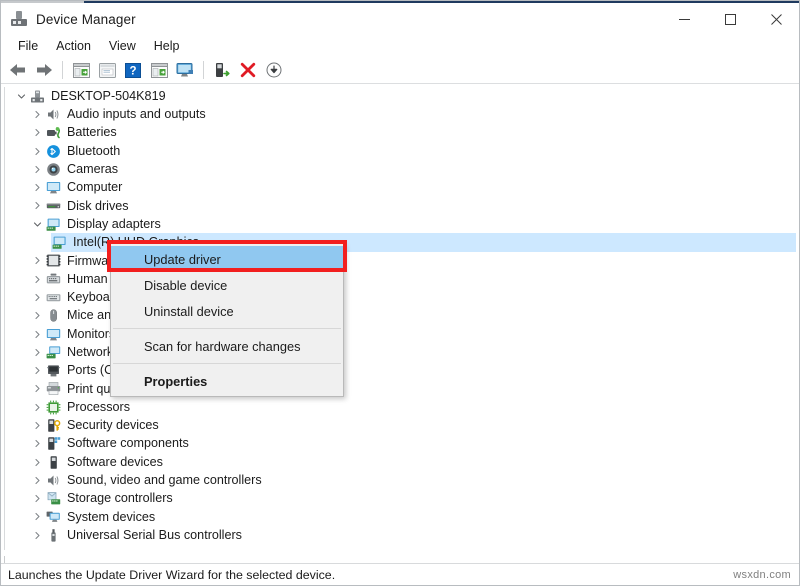 This screenshot has height=586, width=800. What do you see at coordinates (114, 223) in the screenshot?
I see `tree-item-label: Display adapters` at bounding box center [114, 223].